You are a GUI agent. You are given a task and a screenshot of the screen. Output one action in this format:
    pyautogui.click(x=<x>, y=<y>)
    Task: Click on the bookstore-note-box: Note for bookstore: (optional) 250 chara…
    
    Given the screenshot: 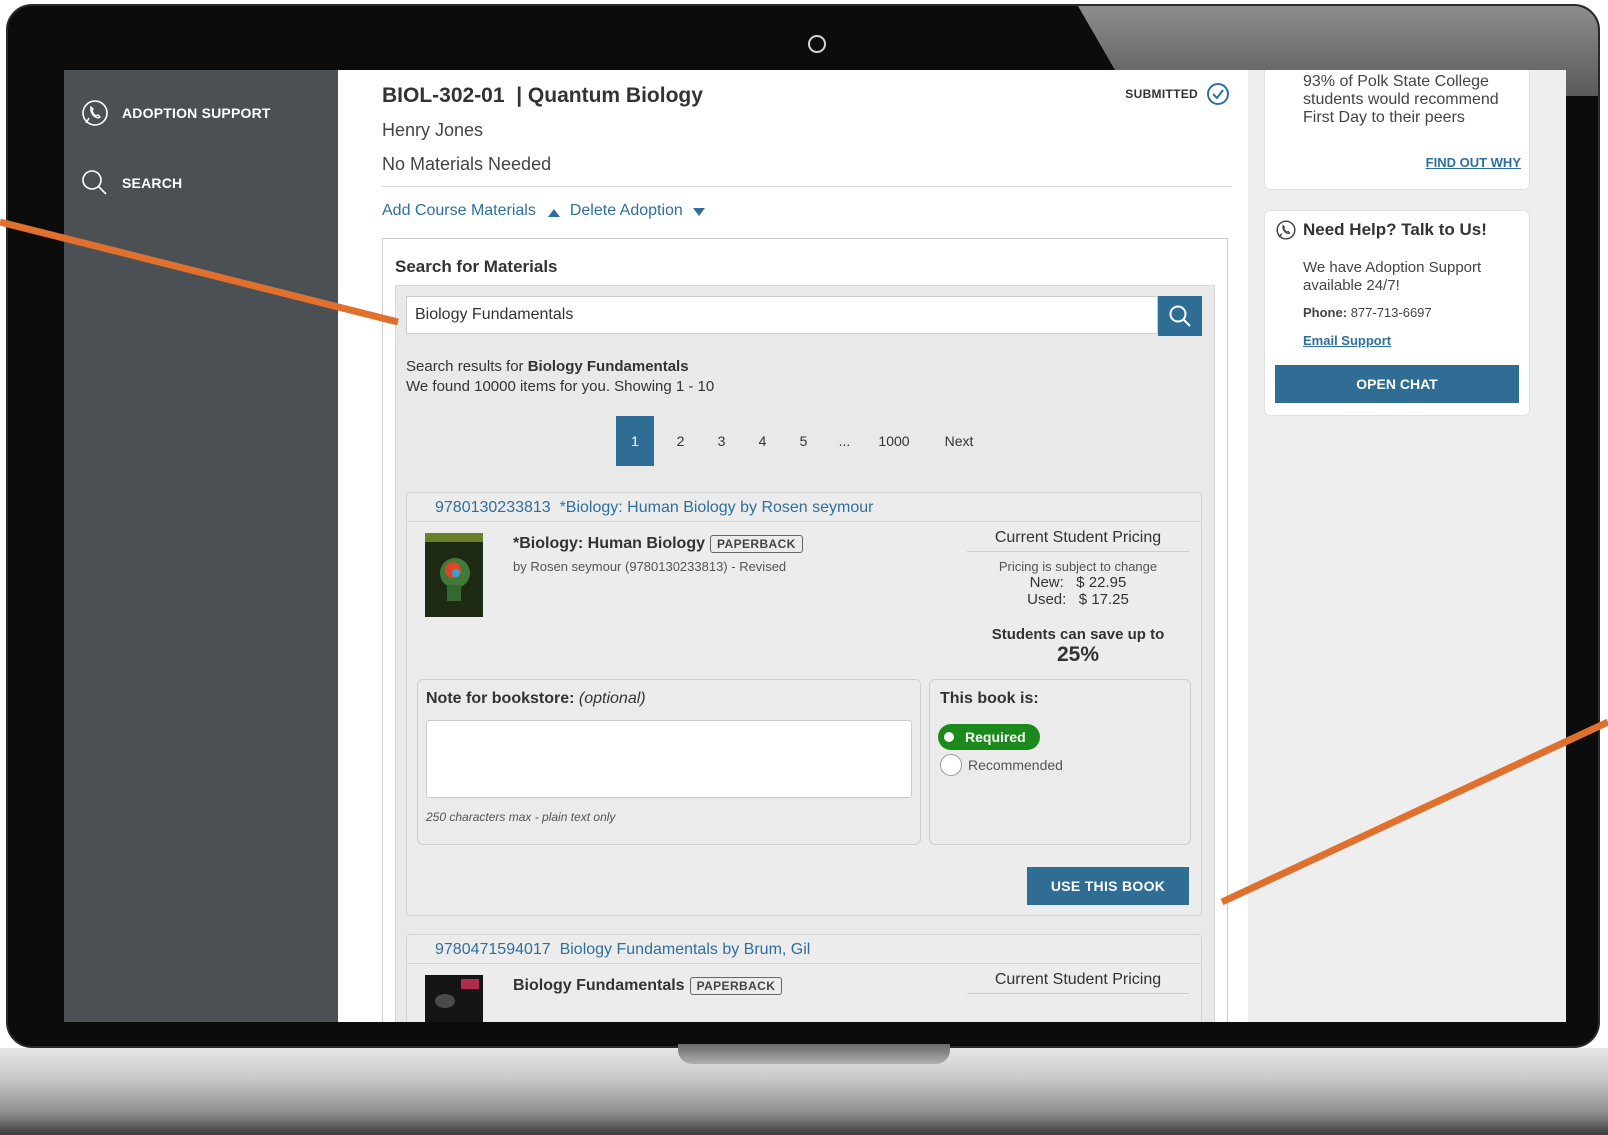 What is the action you would take?
    pyautogui.click(x=669, y=762)
    